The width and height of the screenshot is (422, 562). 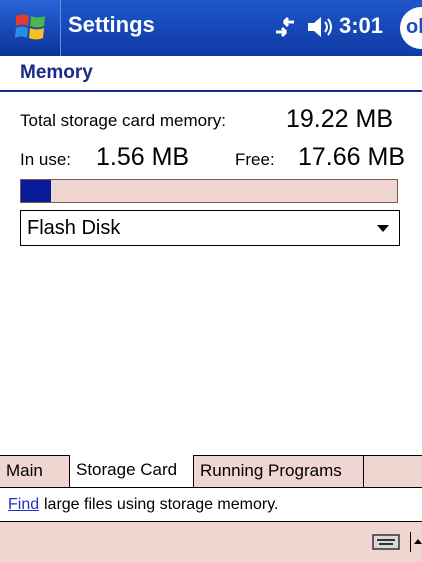 I want to click on clock: 3:01, so click(x=361, y=26).